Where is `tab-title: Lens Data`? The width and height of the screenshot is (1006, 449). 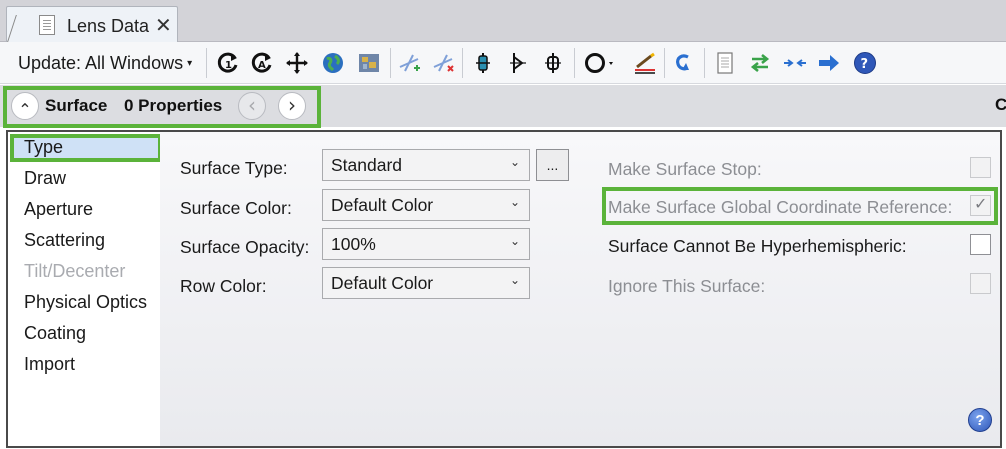 tab-title: Lens Data is located at coordinates (108, 26).